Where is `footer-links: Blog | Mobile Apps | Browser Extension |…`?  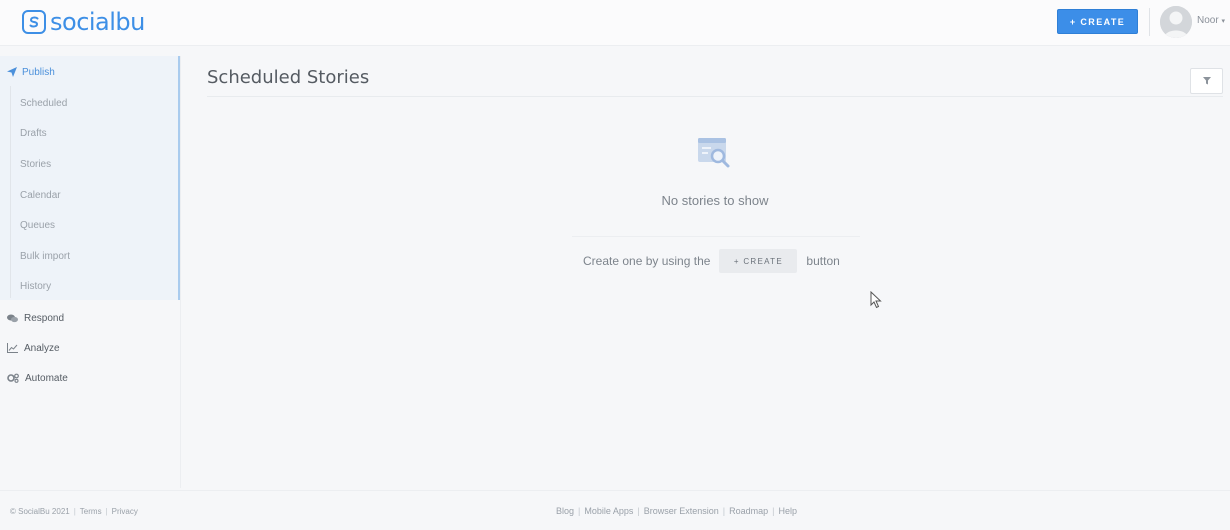 footer-links: Blog | Mobile Apps | Browser Extension |… is located at coordinates (677, 511).